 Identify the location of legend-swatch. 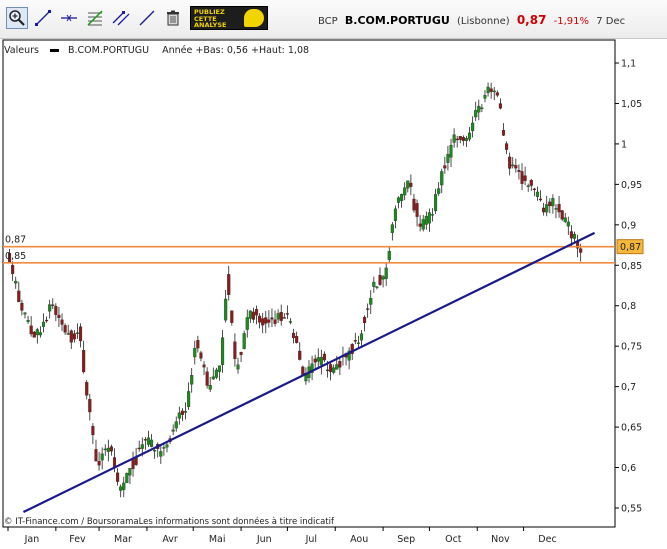
(54, 50).